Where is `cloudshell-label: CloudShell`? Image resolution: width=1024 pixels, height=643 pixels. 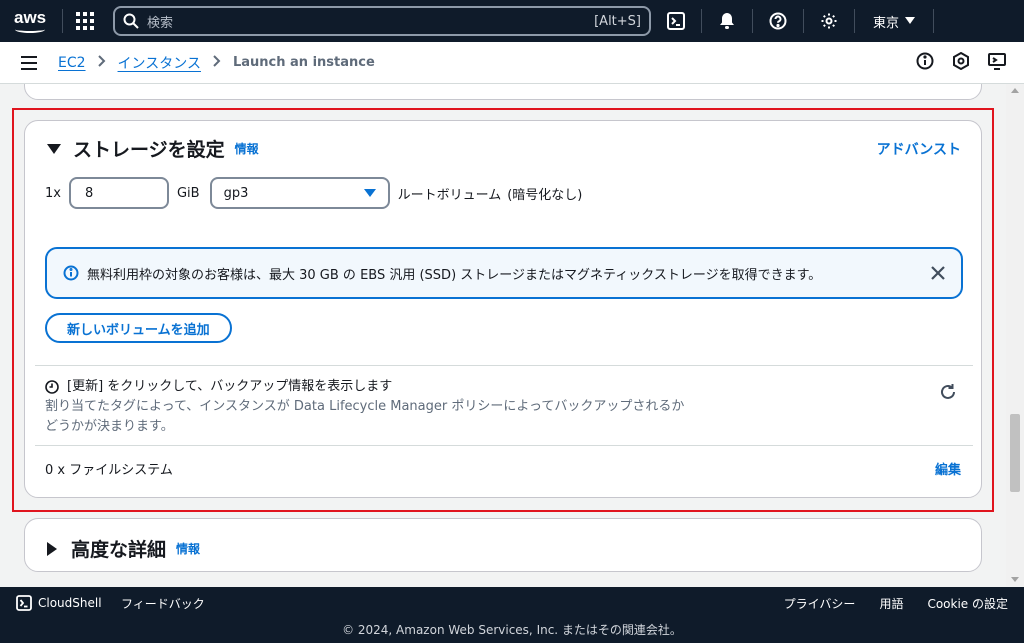 cloudshell-label: CloudShell is located at coordinates (70, 603).